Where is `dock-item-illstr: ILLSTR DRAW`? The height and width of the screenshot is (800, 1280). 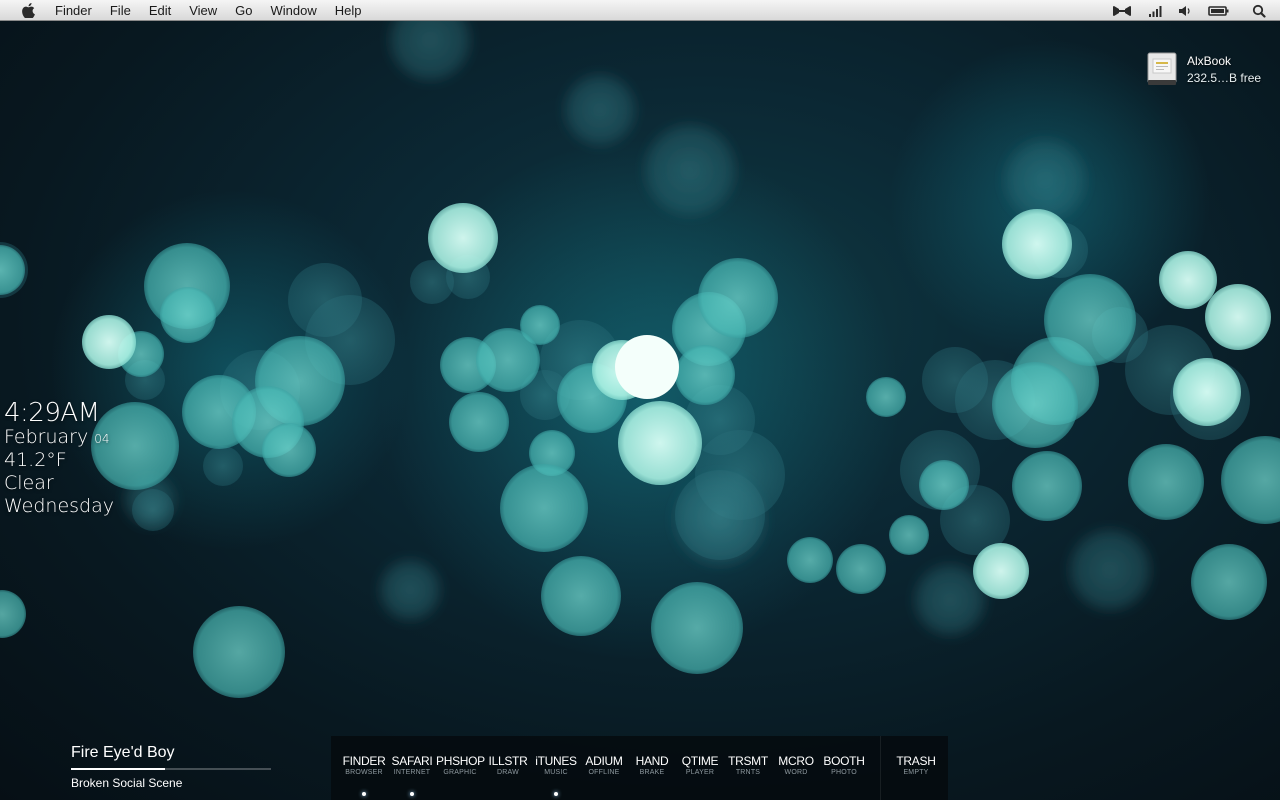 dock-item-illstr: ILLSTR DRAW is located at coordinates (508, 765).